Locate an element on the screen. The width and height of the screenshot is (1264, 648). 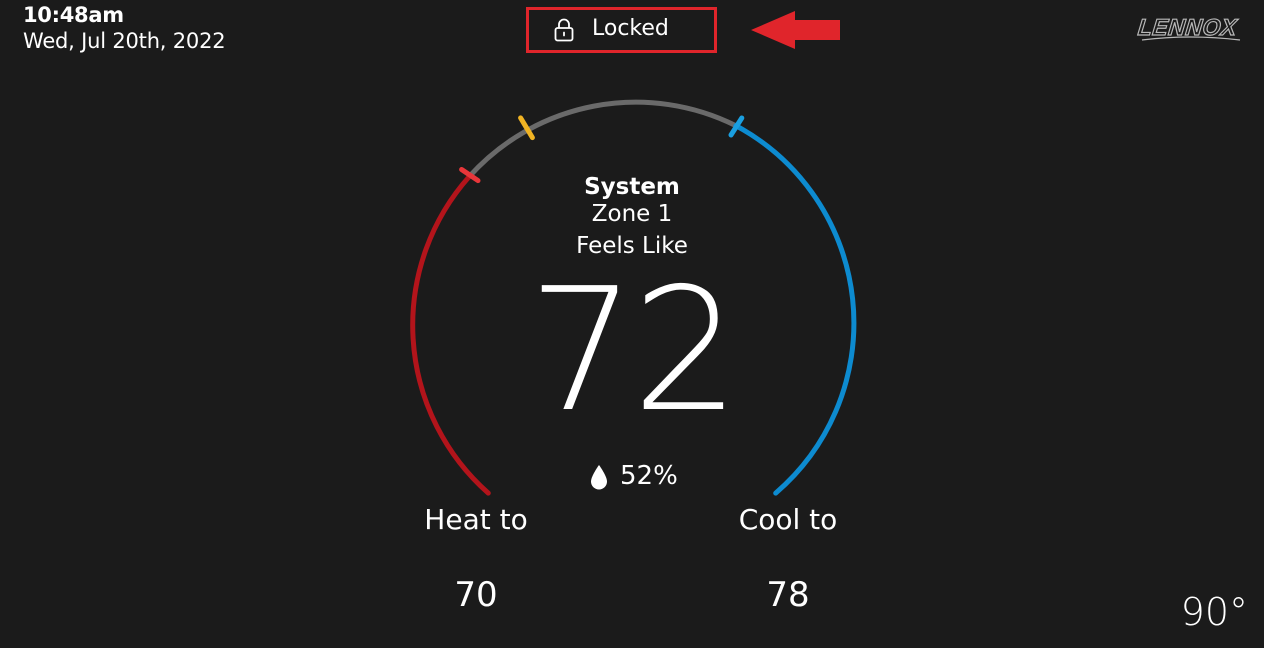
heat-to-label: Heat to is located at coordinates (476, 519).